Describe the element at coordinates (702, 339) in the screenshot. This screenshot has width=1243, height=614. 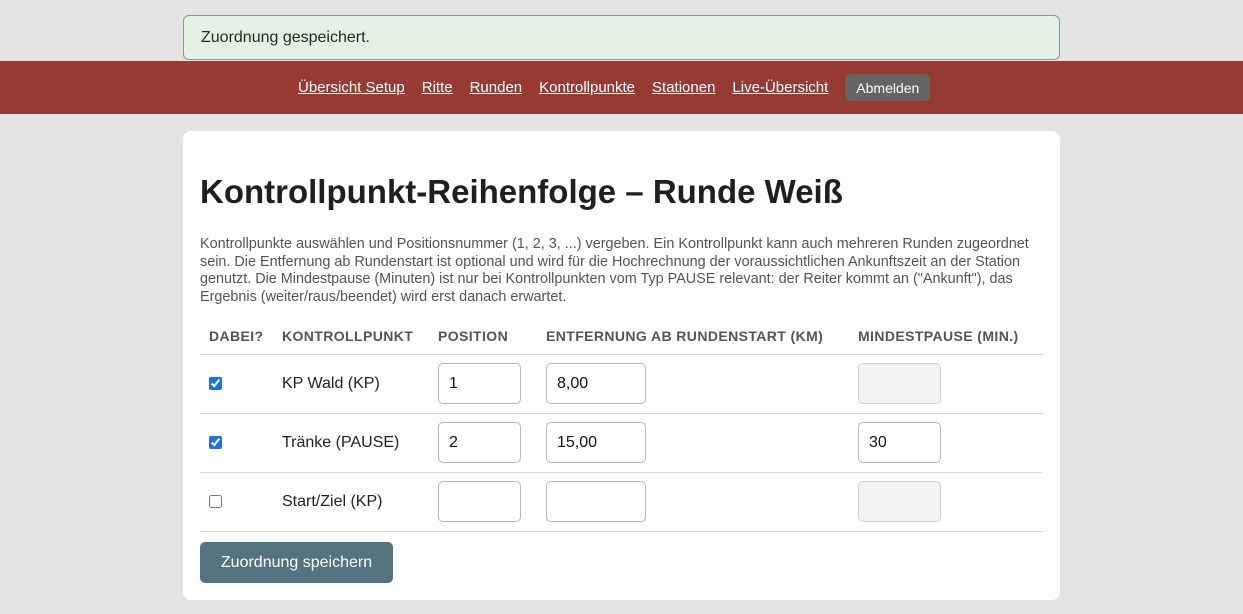
I see `header-entfernung: Entfernung ab Rundenstart (km)` at that location.